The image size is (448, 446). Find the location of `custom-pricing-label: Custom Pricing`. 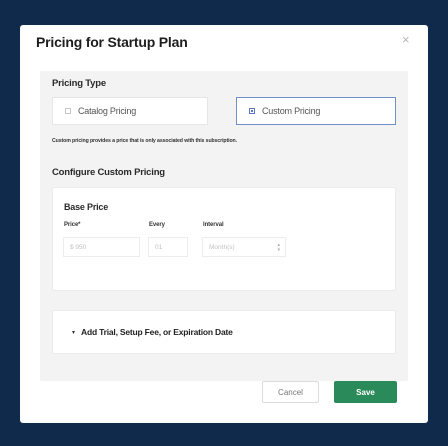

custom-pricing-label: Custom Pricing is located at coordinates (291, 111).